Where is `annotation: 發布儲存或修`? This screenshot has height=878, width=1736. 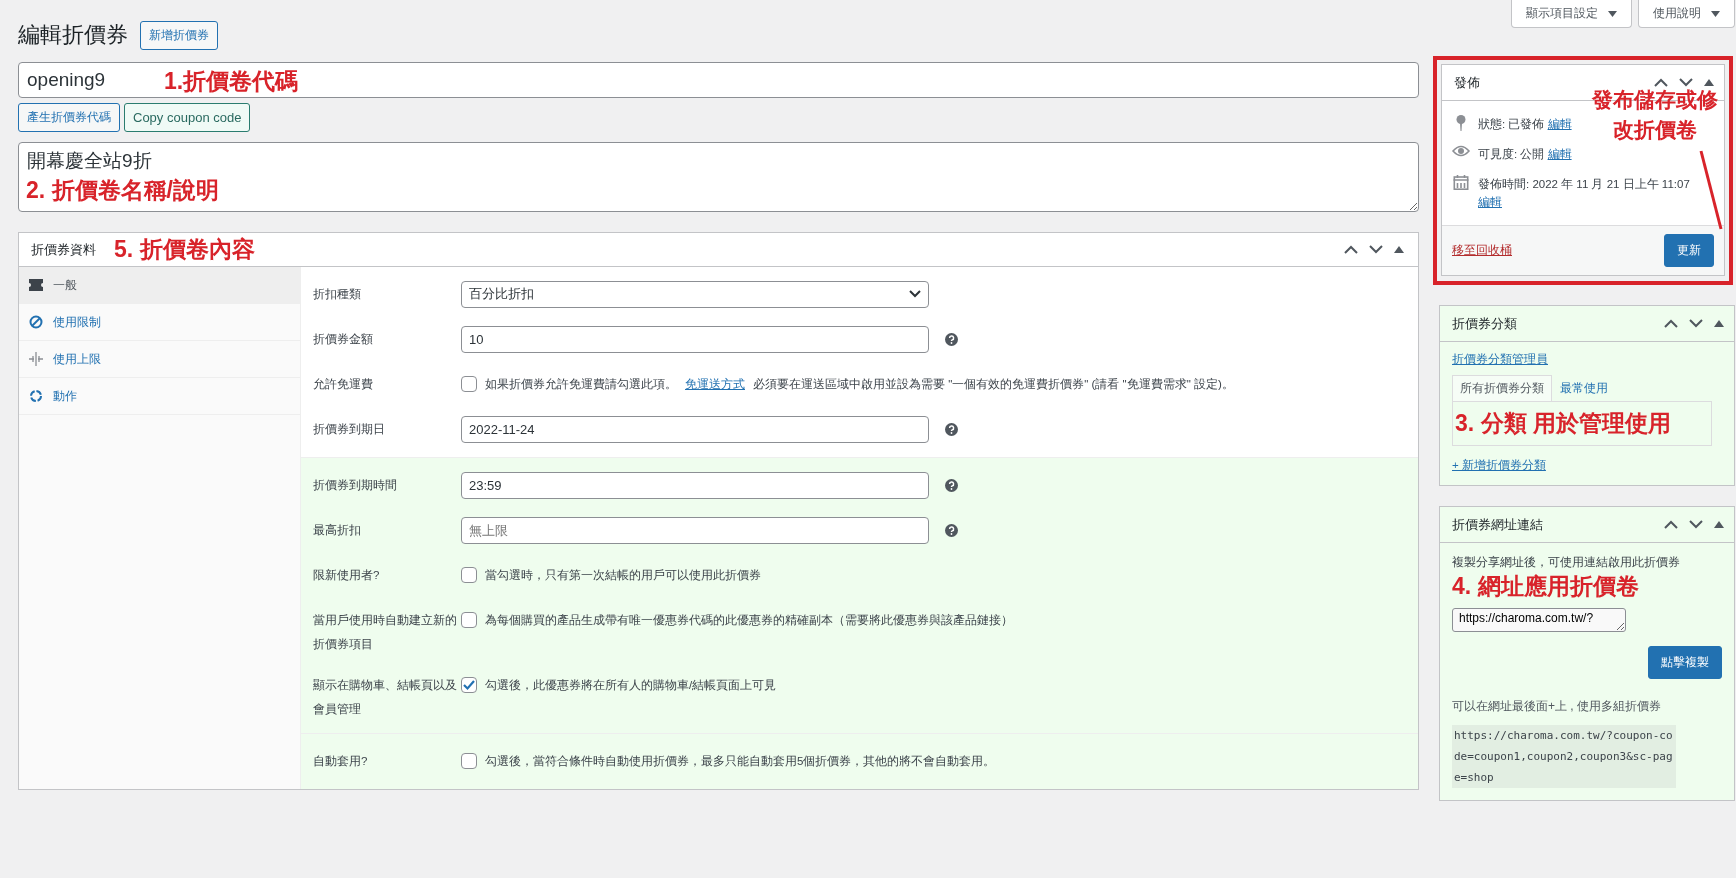 annotation: 發布儲存或修 is located at coordinates (1655, 100).